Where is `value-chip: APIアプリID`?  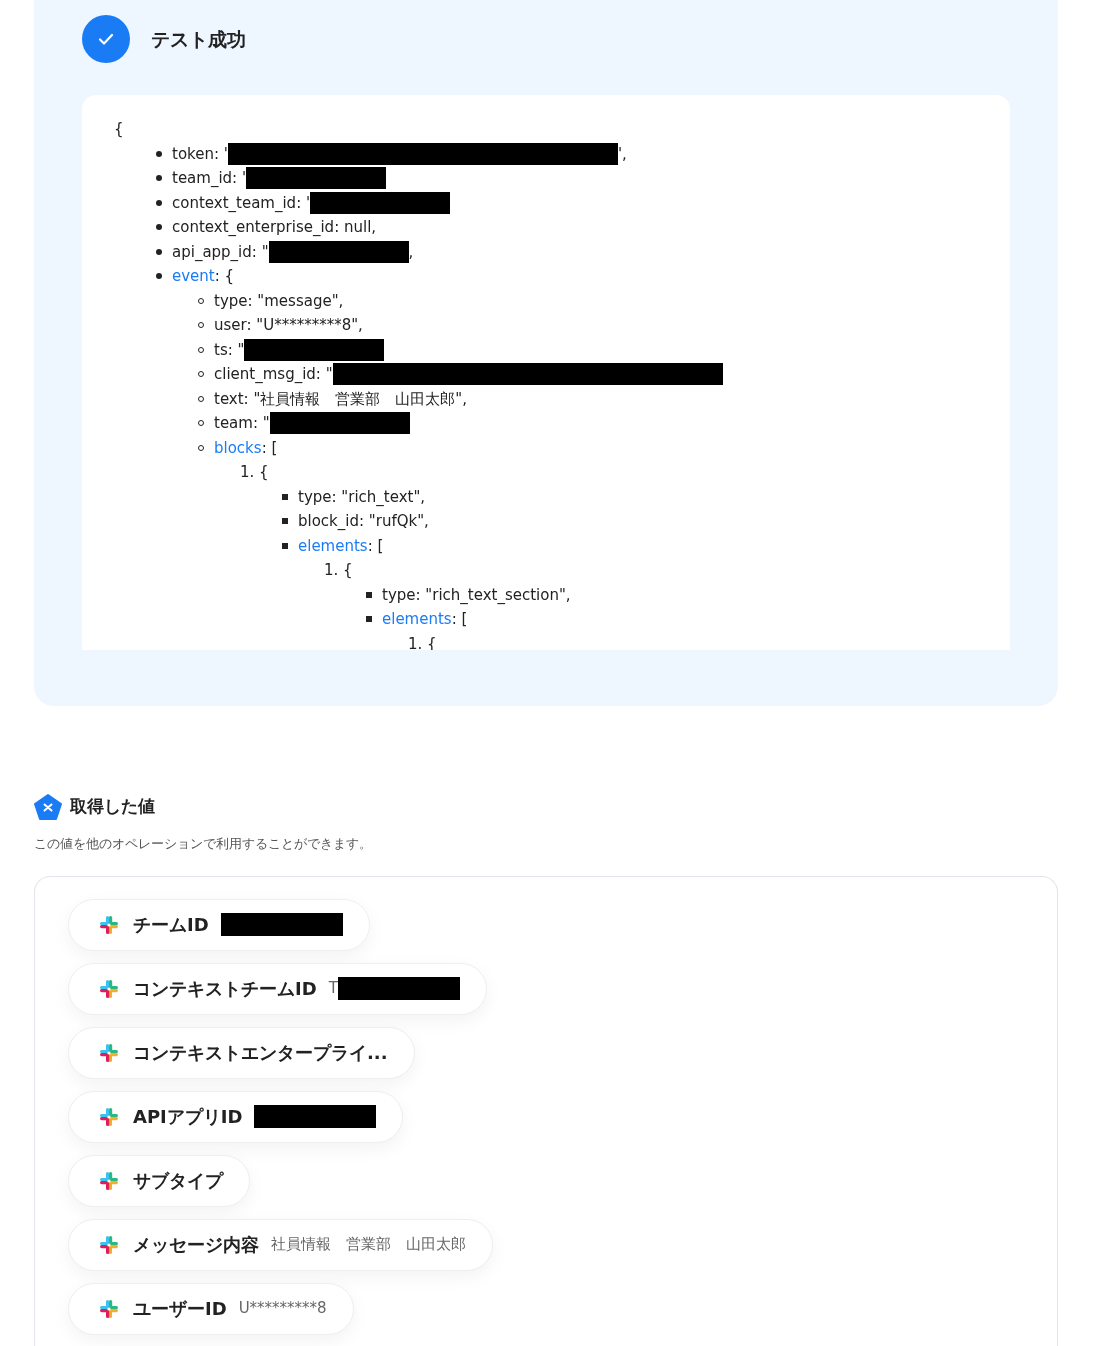 value-chip: APIアプリID is located at coordinates (236, 1116).